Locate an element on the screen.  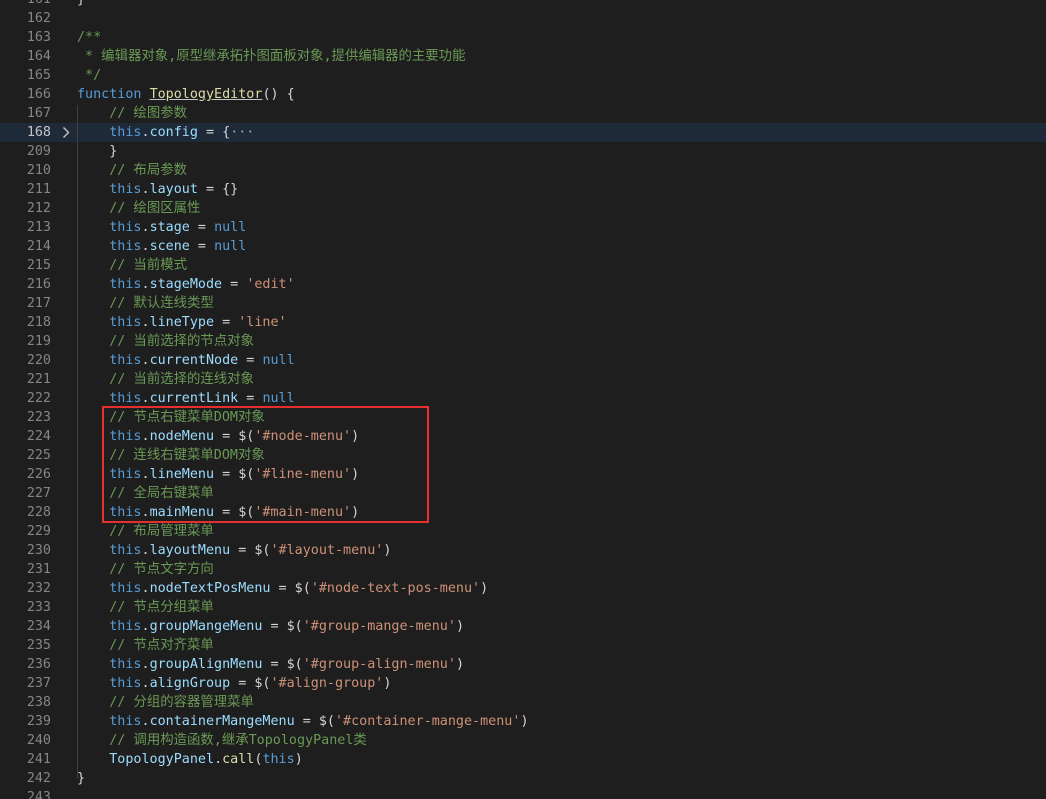
code-line: 227 // 全局右键菜单 is located at coordinates (523, 493).